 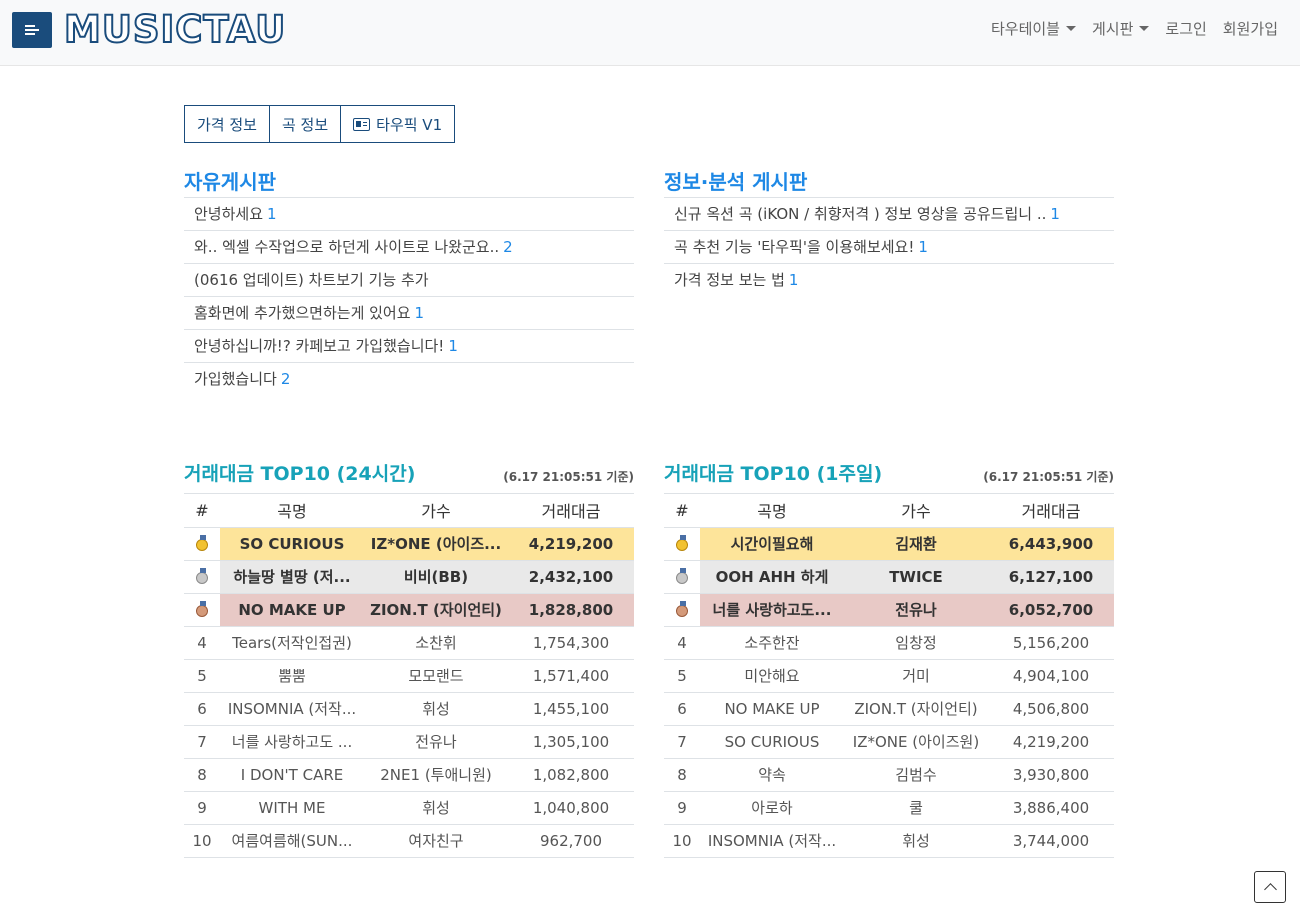 I want to click on table-row: NO MAKE UP ZION.T (자이언티) 1,828,800, so click(x=409, y=610).